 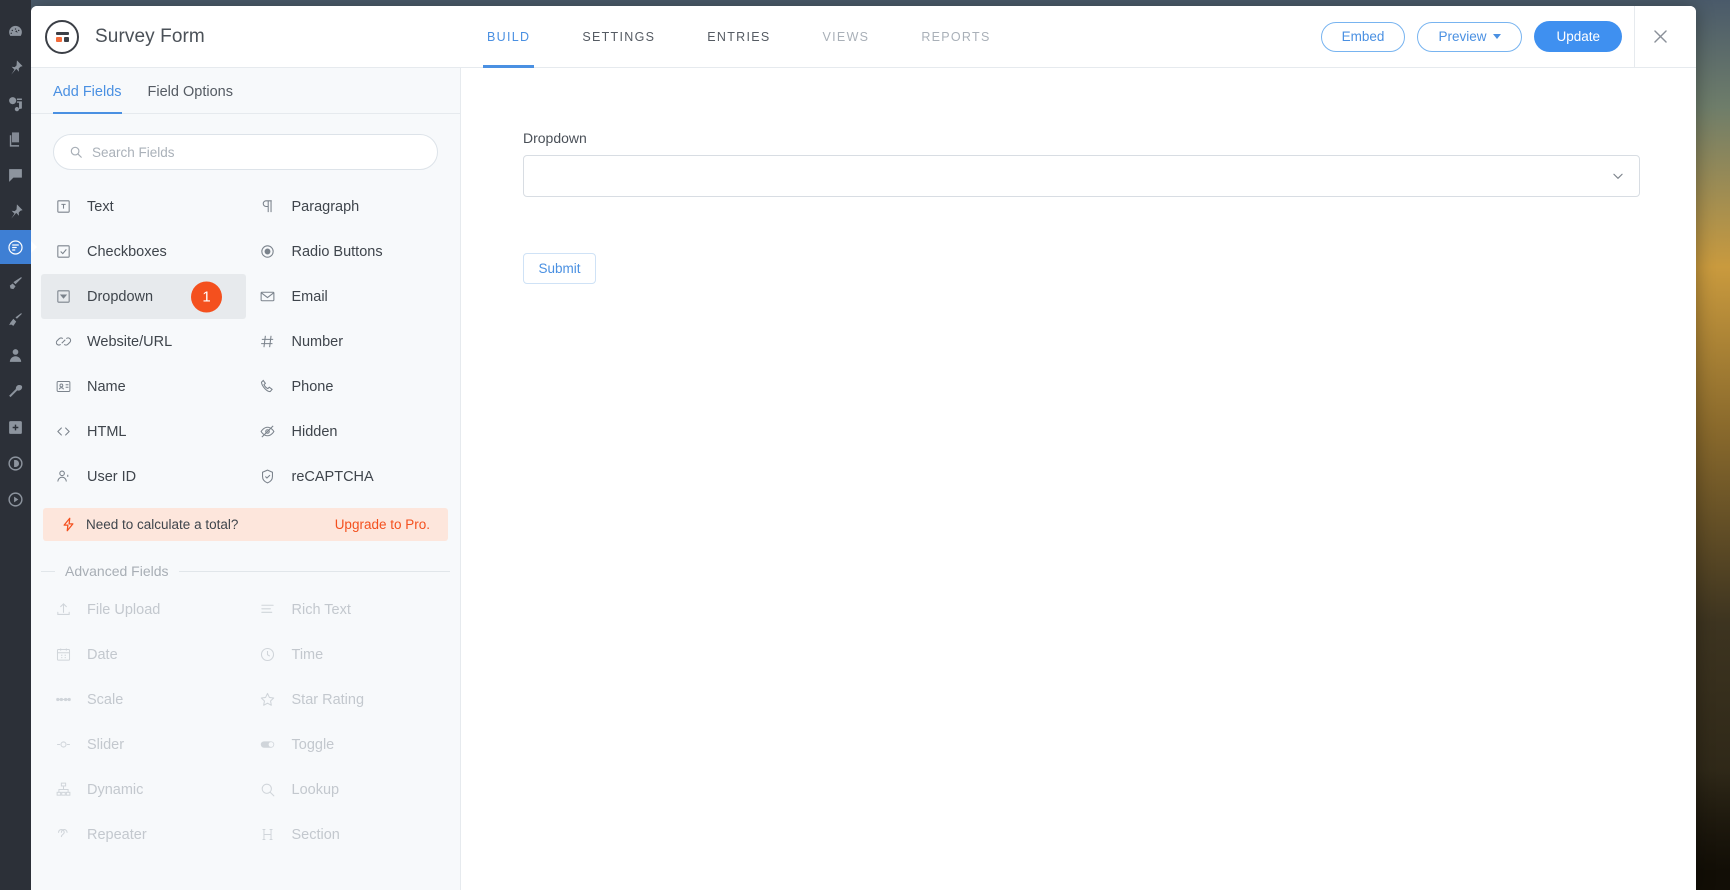 I want to click on radio-icon, so click(x=268, y=251).